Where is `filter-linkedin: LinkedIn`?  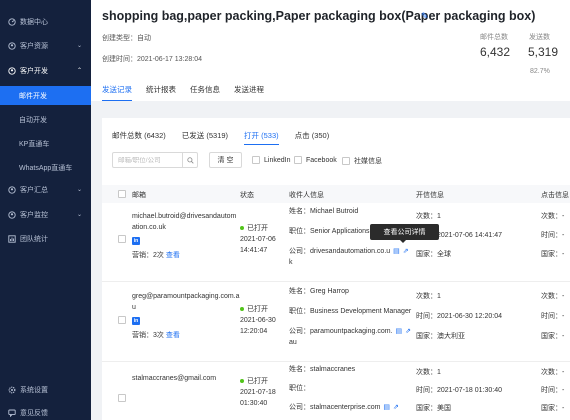
filter-linkedin: LinkedIn is located at coordinates (271, 160).